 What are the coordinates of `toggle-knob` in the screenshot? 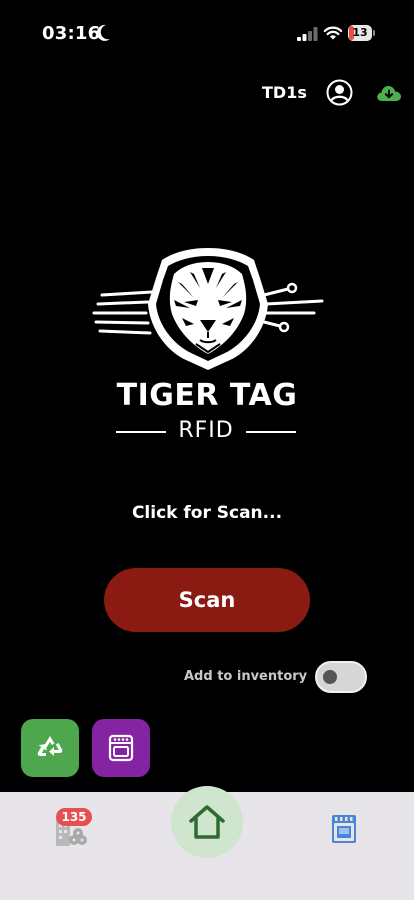 It's located at (330, 677).